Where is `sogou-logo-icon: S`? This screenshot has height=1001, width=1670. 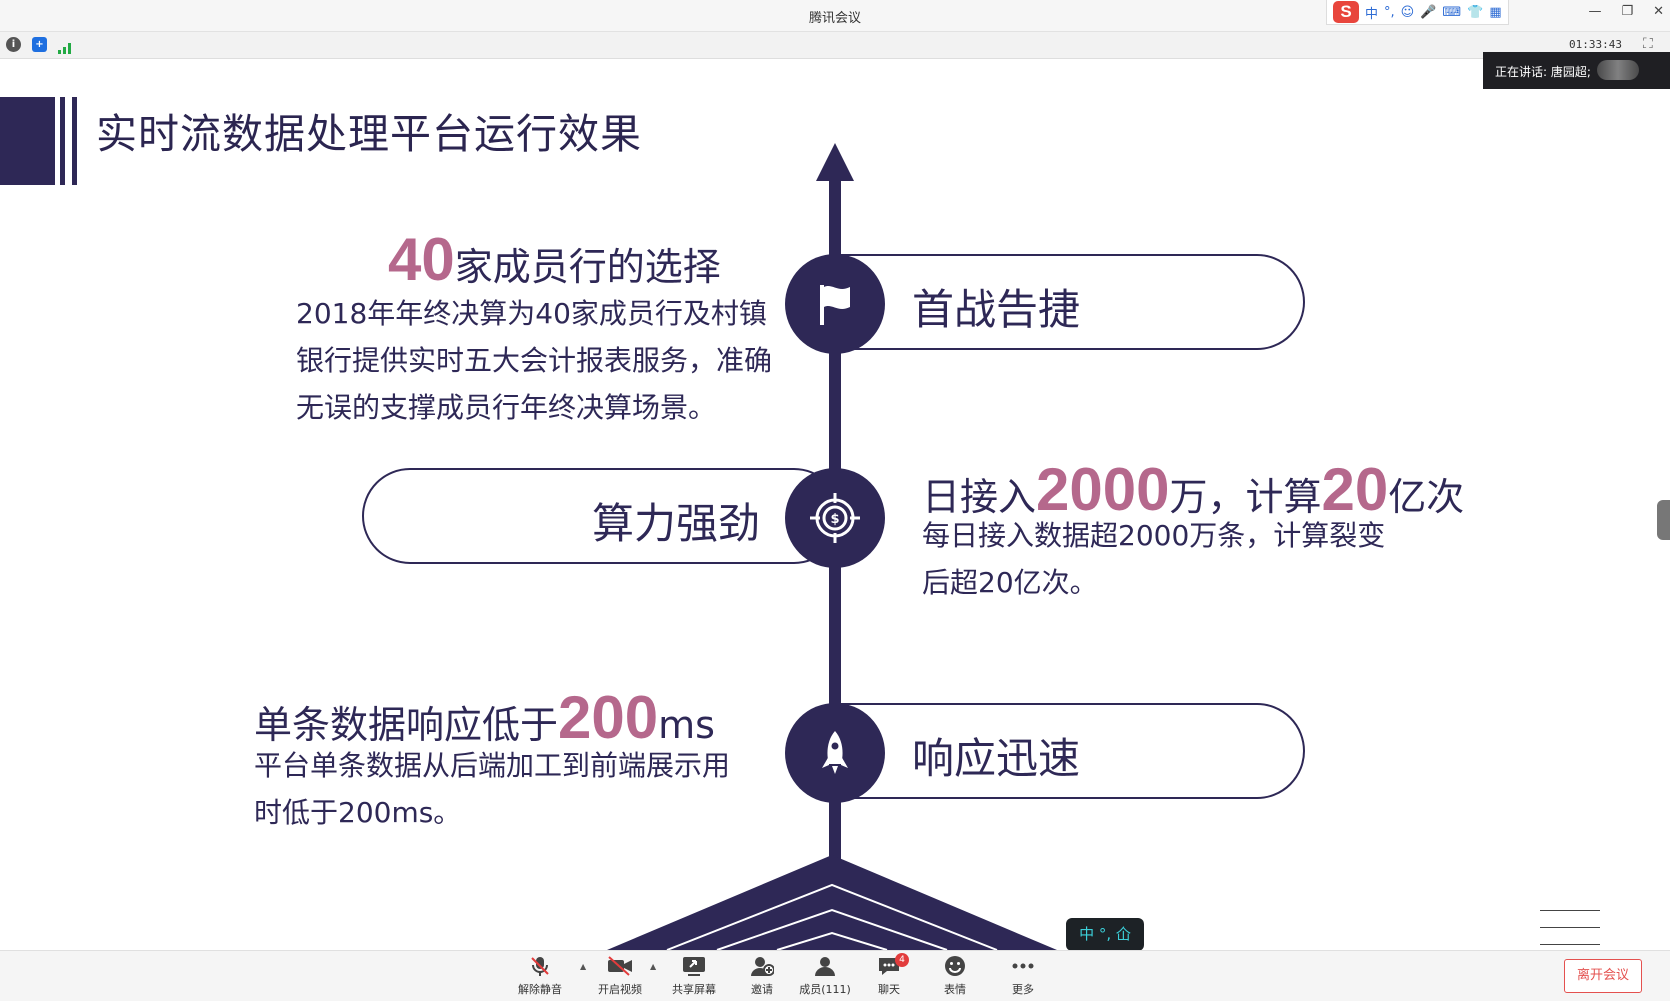 sogou-logo-icon: S is located at coordinates (1346, 12).